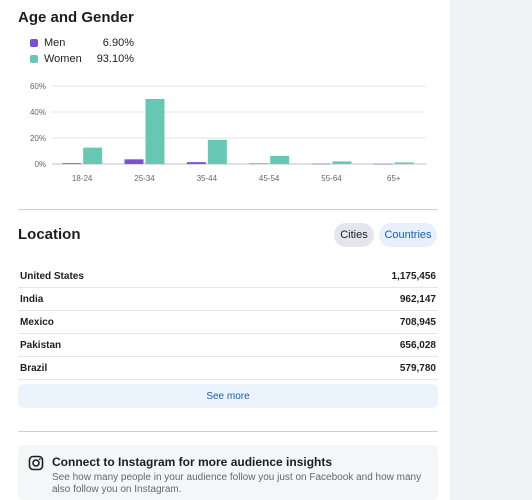 This screenshot has height=500, width=532. Describe the element at coordinates (38, 86) in the screenshot. I see `y-tick-label: 60%` at that location.